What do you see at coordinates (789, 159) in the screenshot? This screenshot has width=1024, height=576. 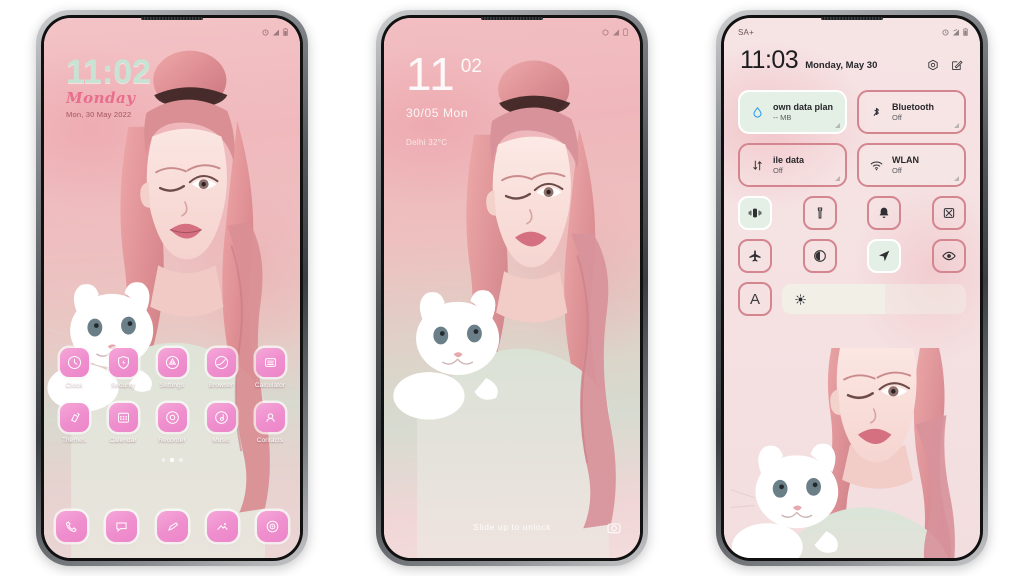 I see `tile-title: ile data` at bounding box center [789, 159].